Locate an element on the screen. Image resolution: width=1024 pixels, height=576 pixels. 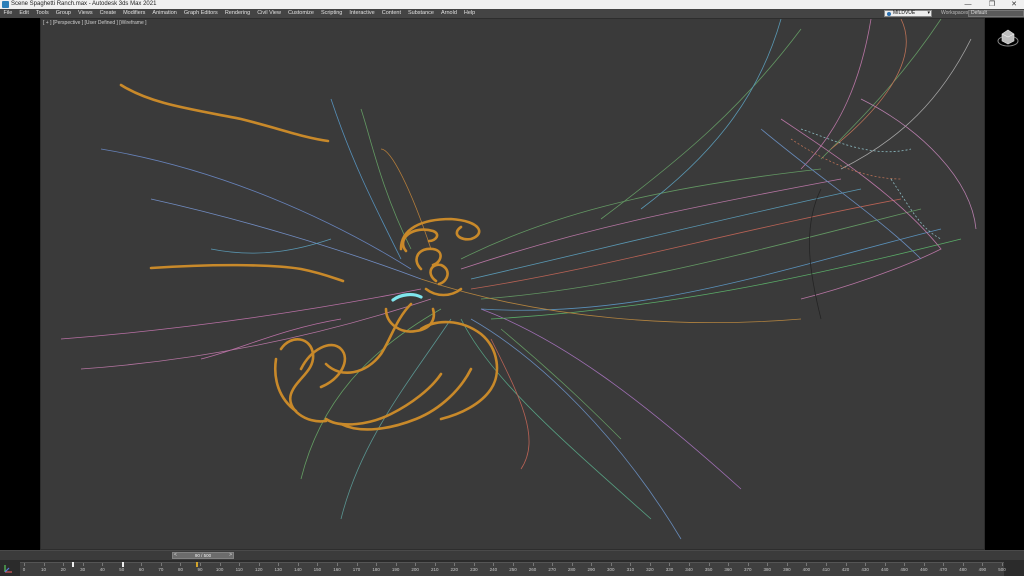
user-icon is located at coordinates (889, 14).